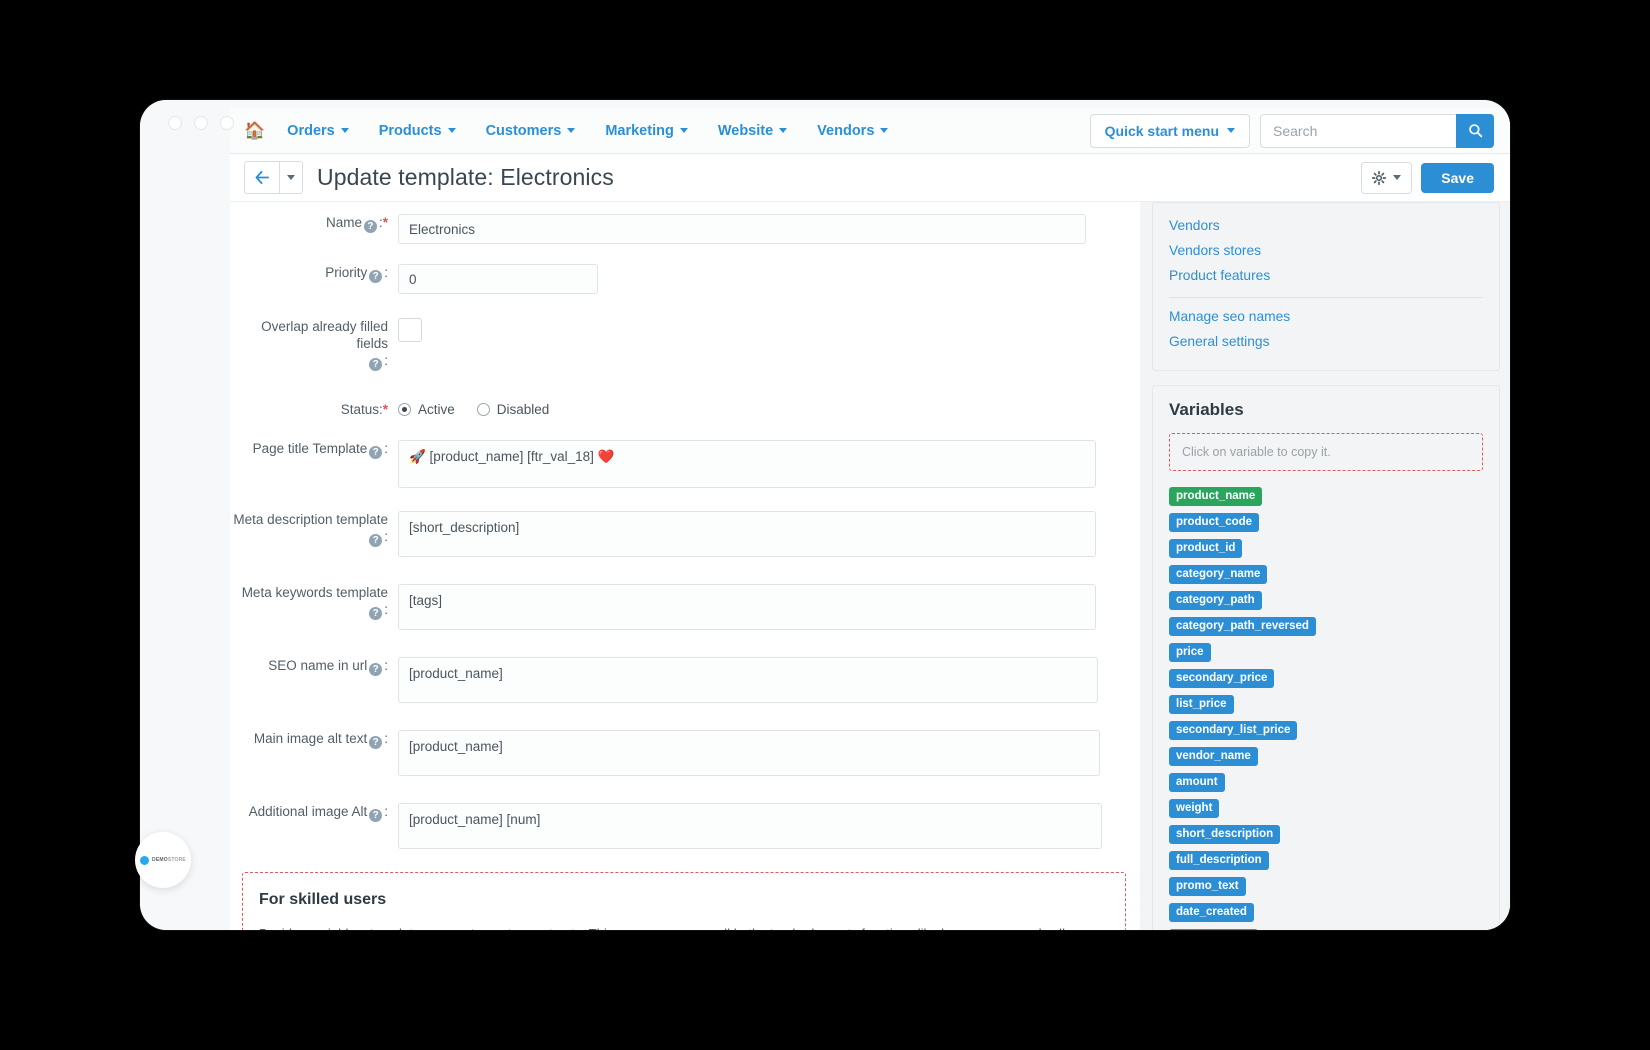 This screenshot has width=1650, height=1050. I want to click on radio-icon-selected, so click(404, 409).